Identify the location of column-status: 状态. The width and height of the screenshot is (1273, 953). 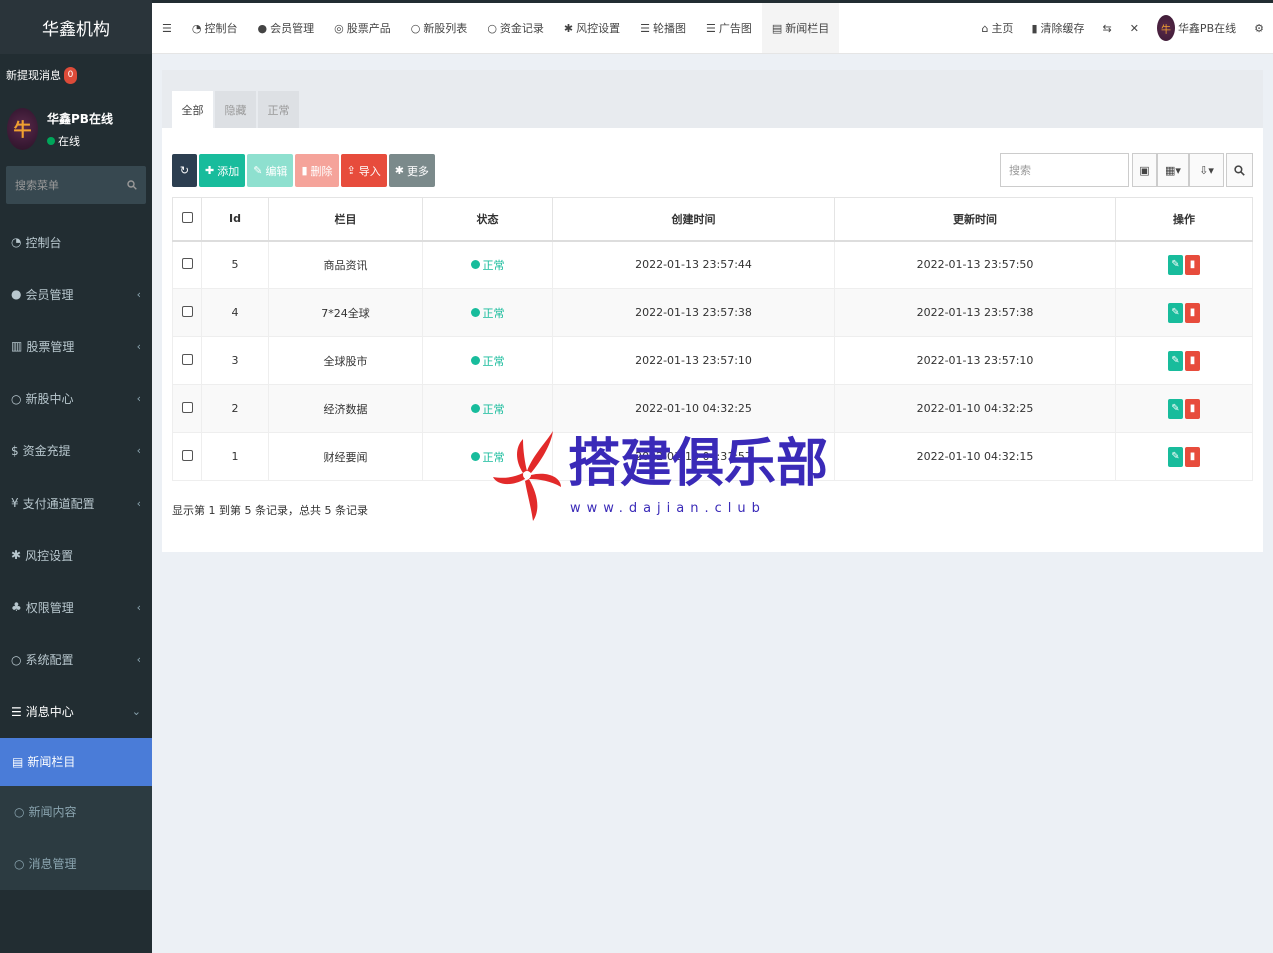
(487, 219).